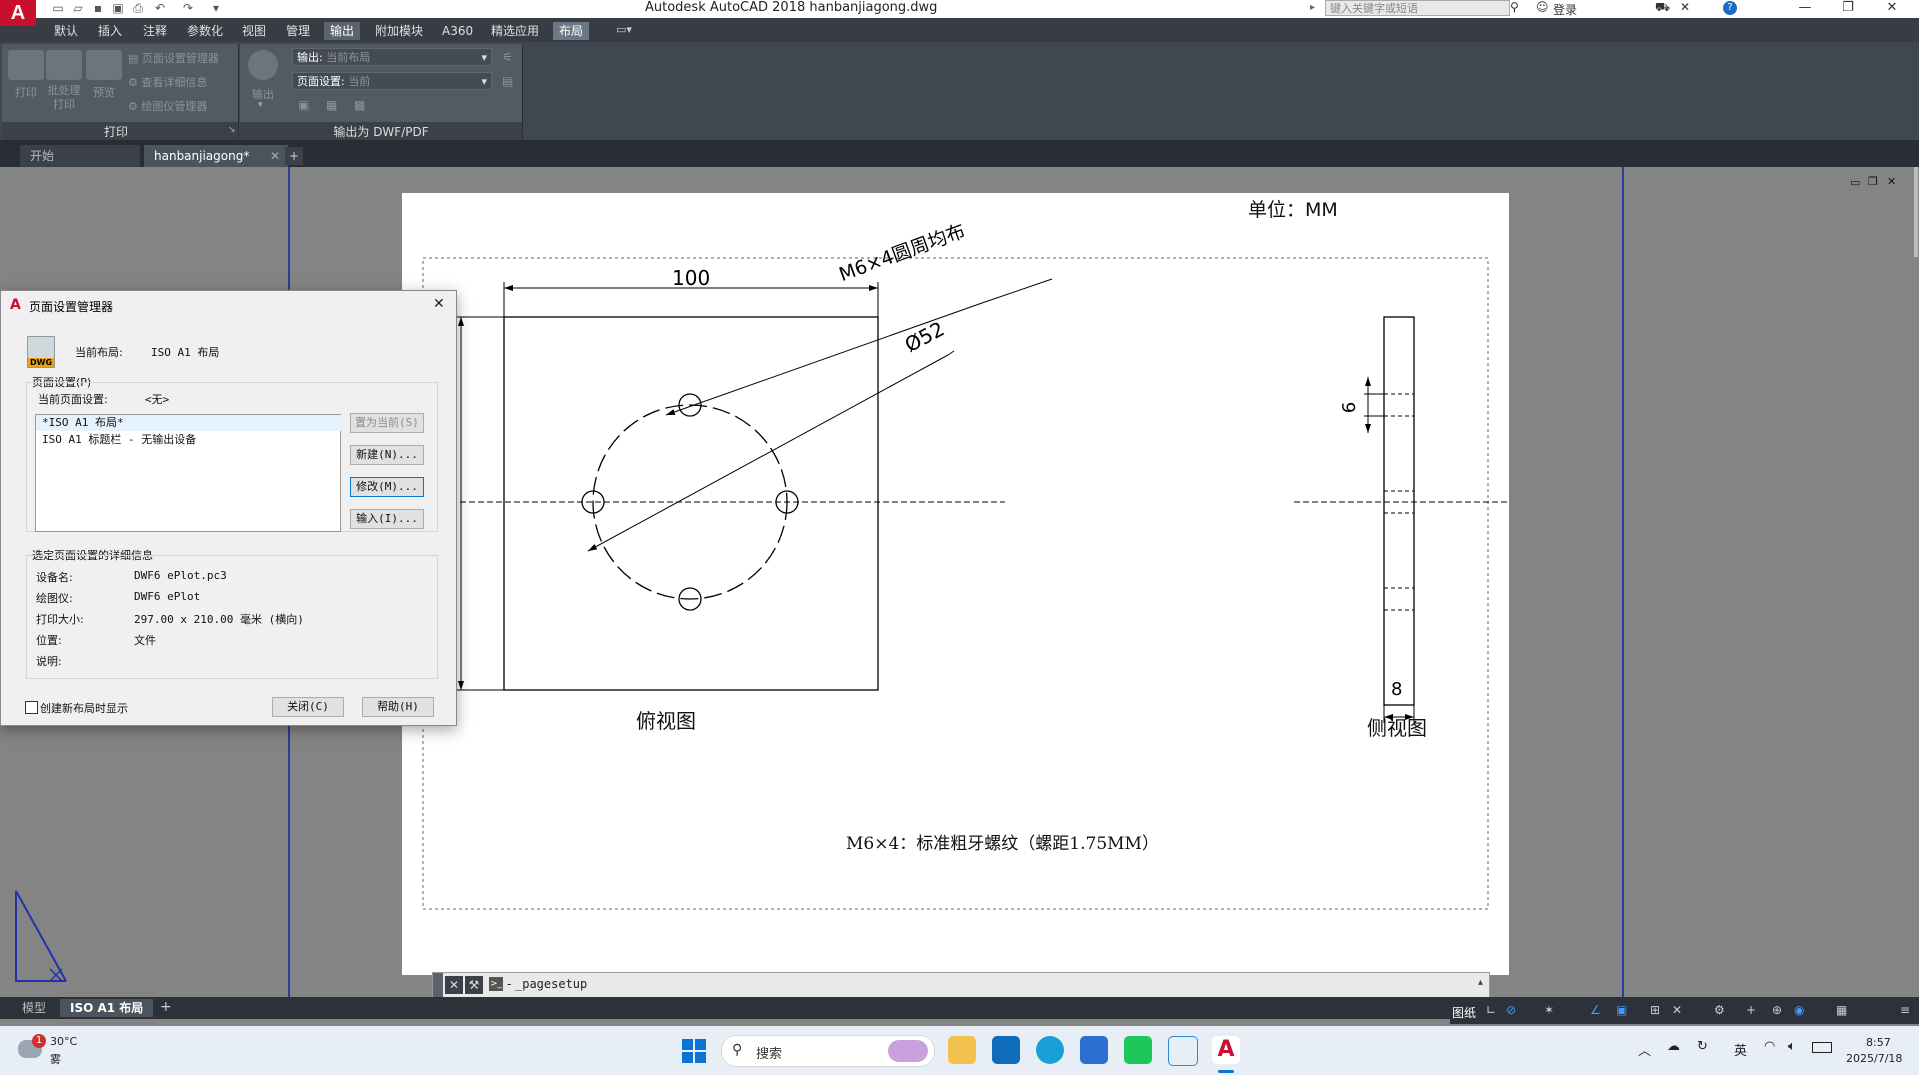 The width and height of the screenshot is (1919, 1075). I want to click on viewport-close-icon: ✕, so click(1891, 181).